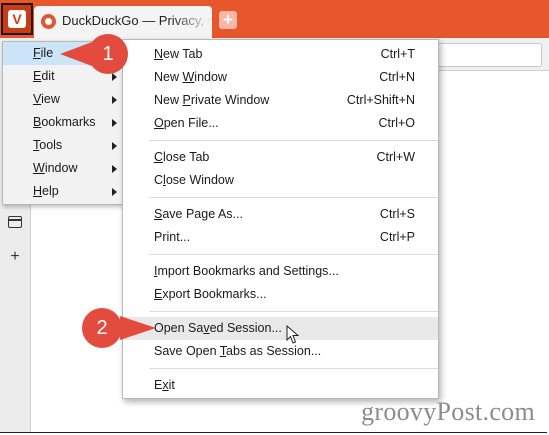  I want to click on callout-2-pointer, so click(138, 328).